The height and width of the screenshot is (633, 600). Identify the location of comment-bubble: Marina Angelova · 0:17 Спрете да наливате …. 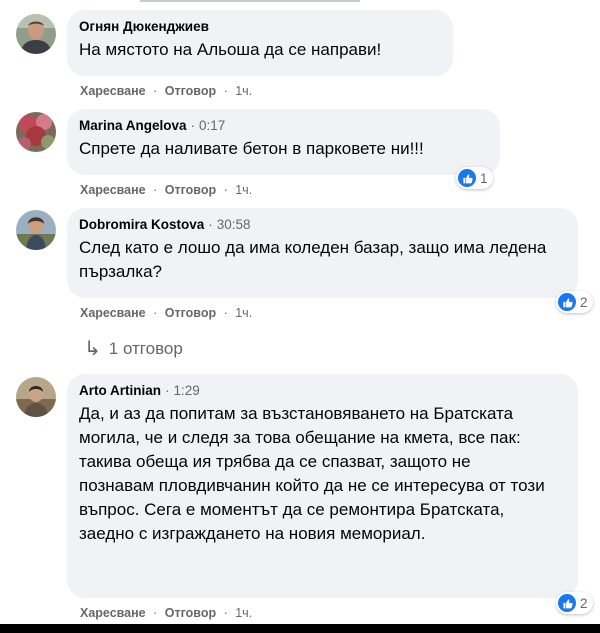
(283, 142).